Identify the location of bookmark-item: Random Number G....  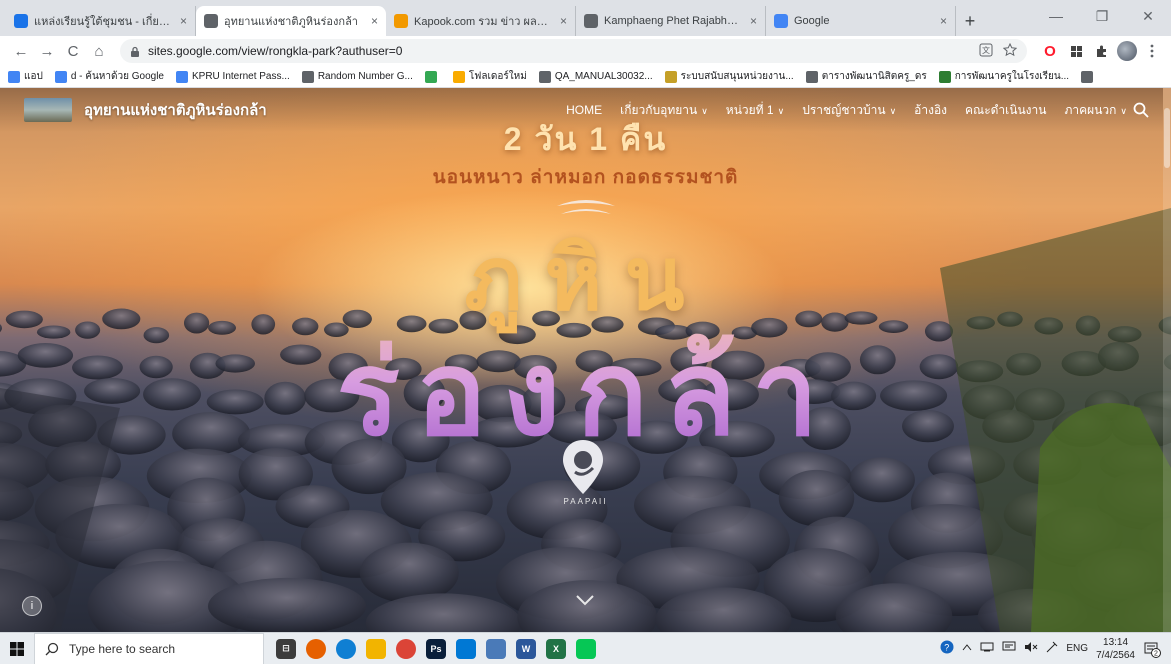
(357, 76).